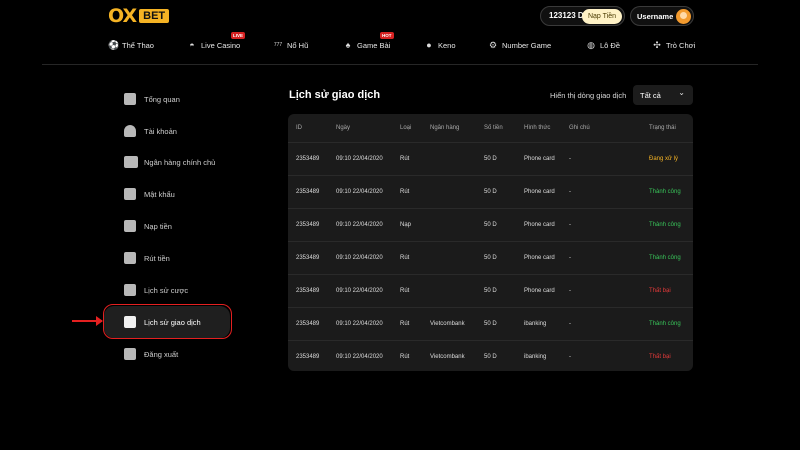 This screenshot has height=450, width=800. I want to click on user-menu: Username, so click(662, 16).